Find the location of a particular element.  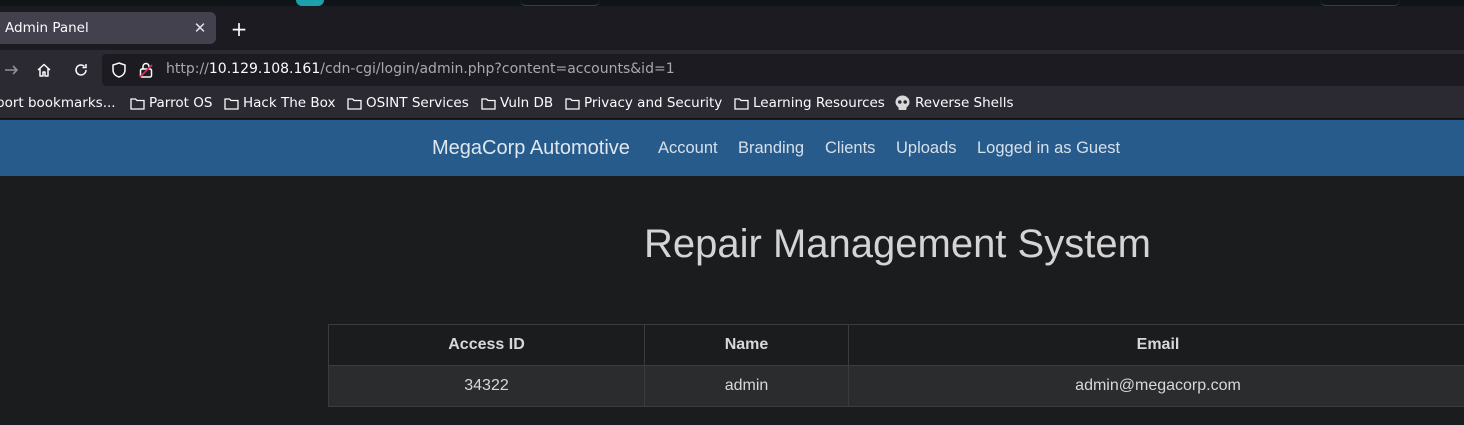

tab-admin-panel: Admin Panel ✕ is located at coordinates (108, 28).